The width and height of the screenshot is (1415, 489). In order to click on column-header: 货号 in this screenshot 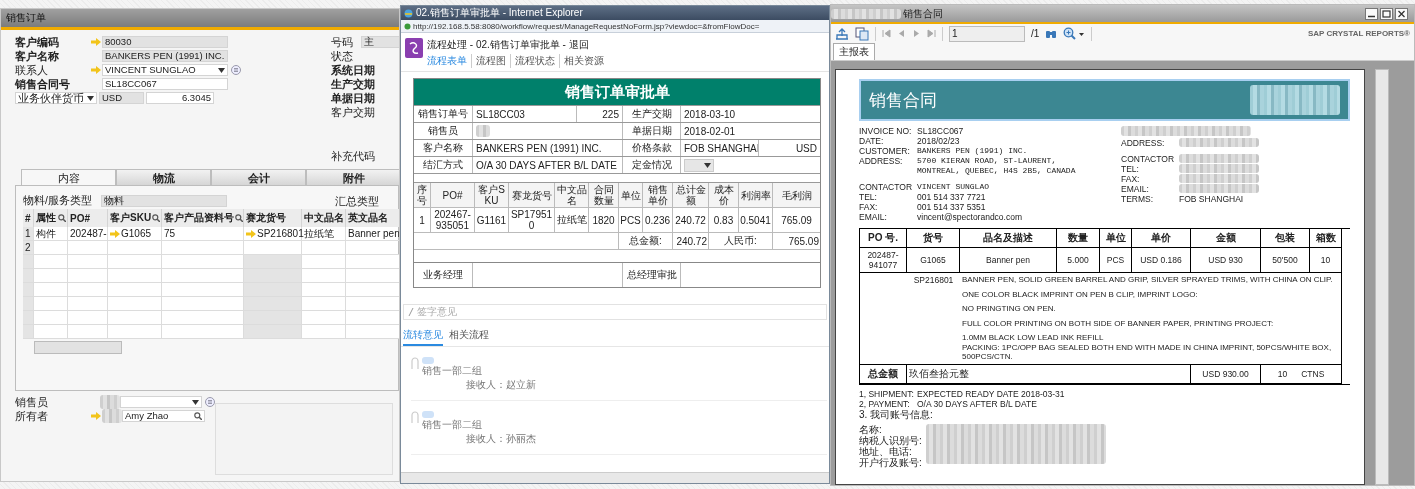, I will do `click(933, 238)`.